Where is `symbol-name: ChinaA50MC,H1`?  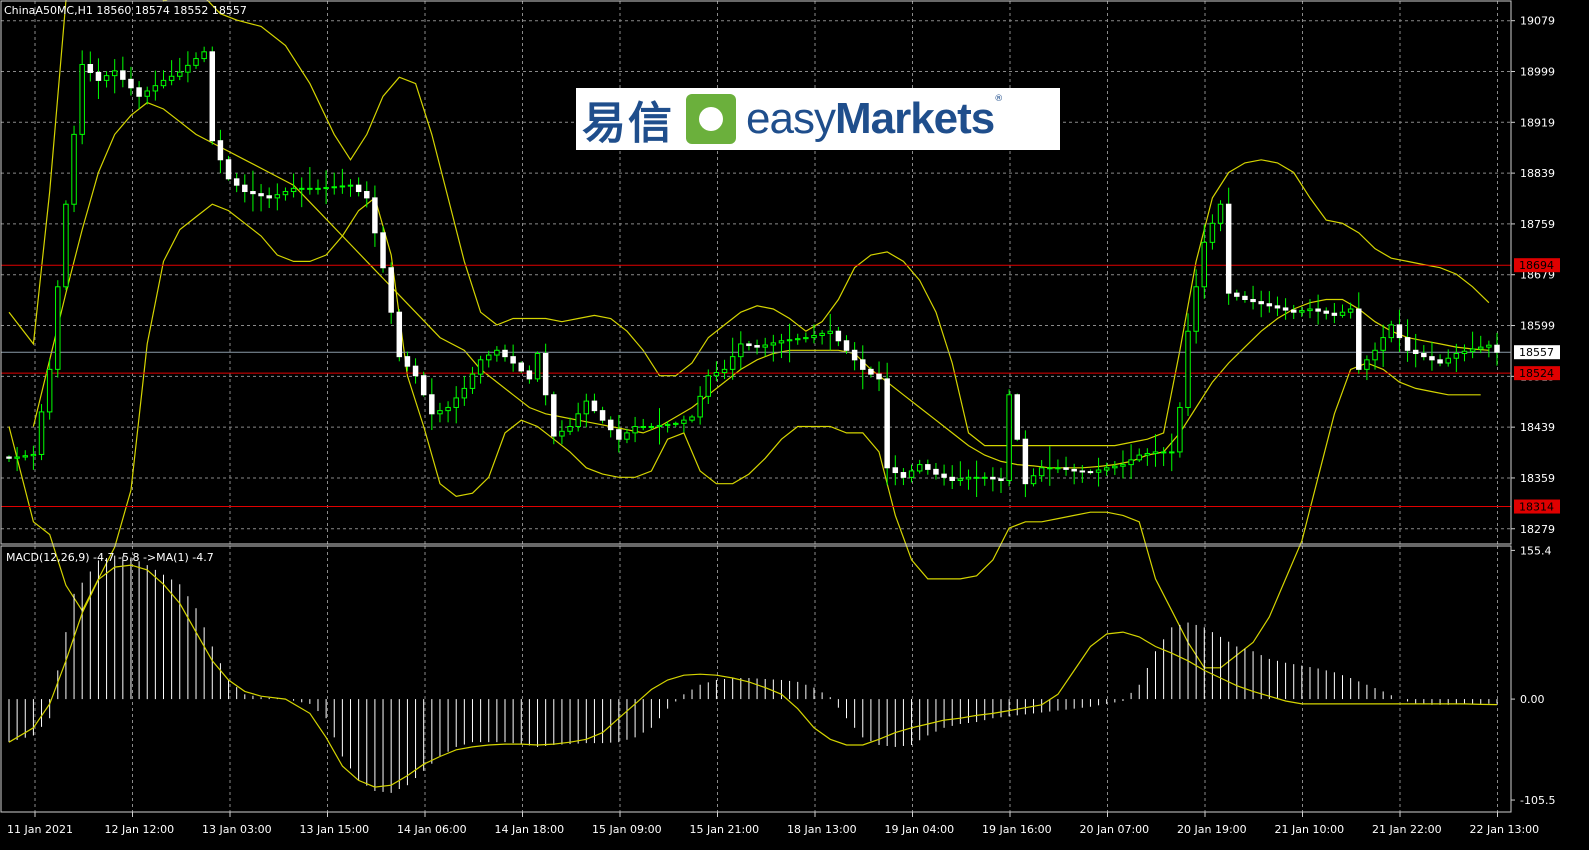 symbol-name: ChinaA50MC,H1 is located at coordinates (48, 10).